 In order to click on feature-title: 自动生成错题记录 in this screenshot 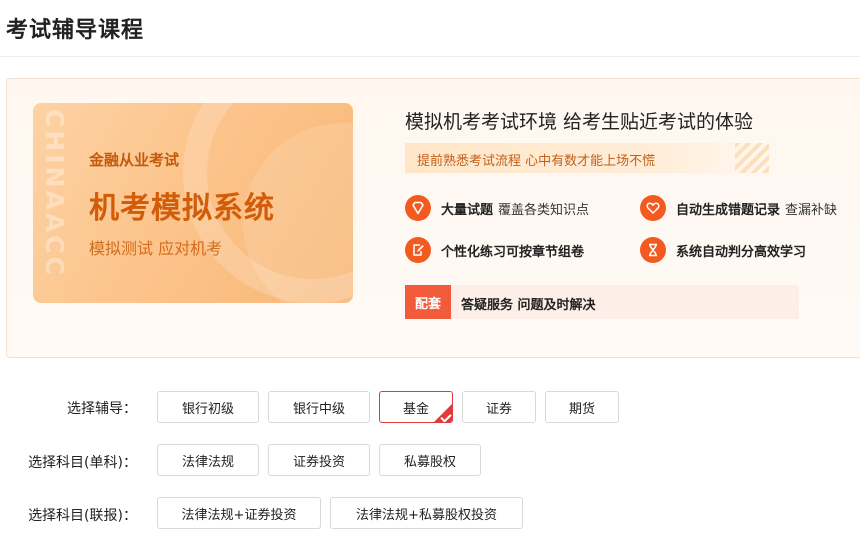, I will do `click(728, 210)`.